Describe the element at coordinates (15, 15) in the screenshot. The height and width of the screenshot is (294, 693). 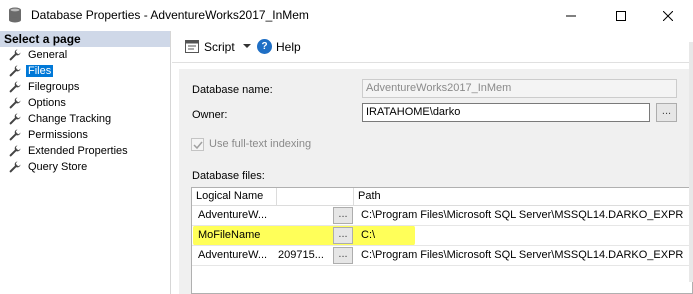
I see `database-icon` at that location.